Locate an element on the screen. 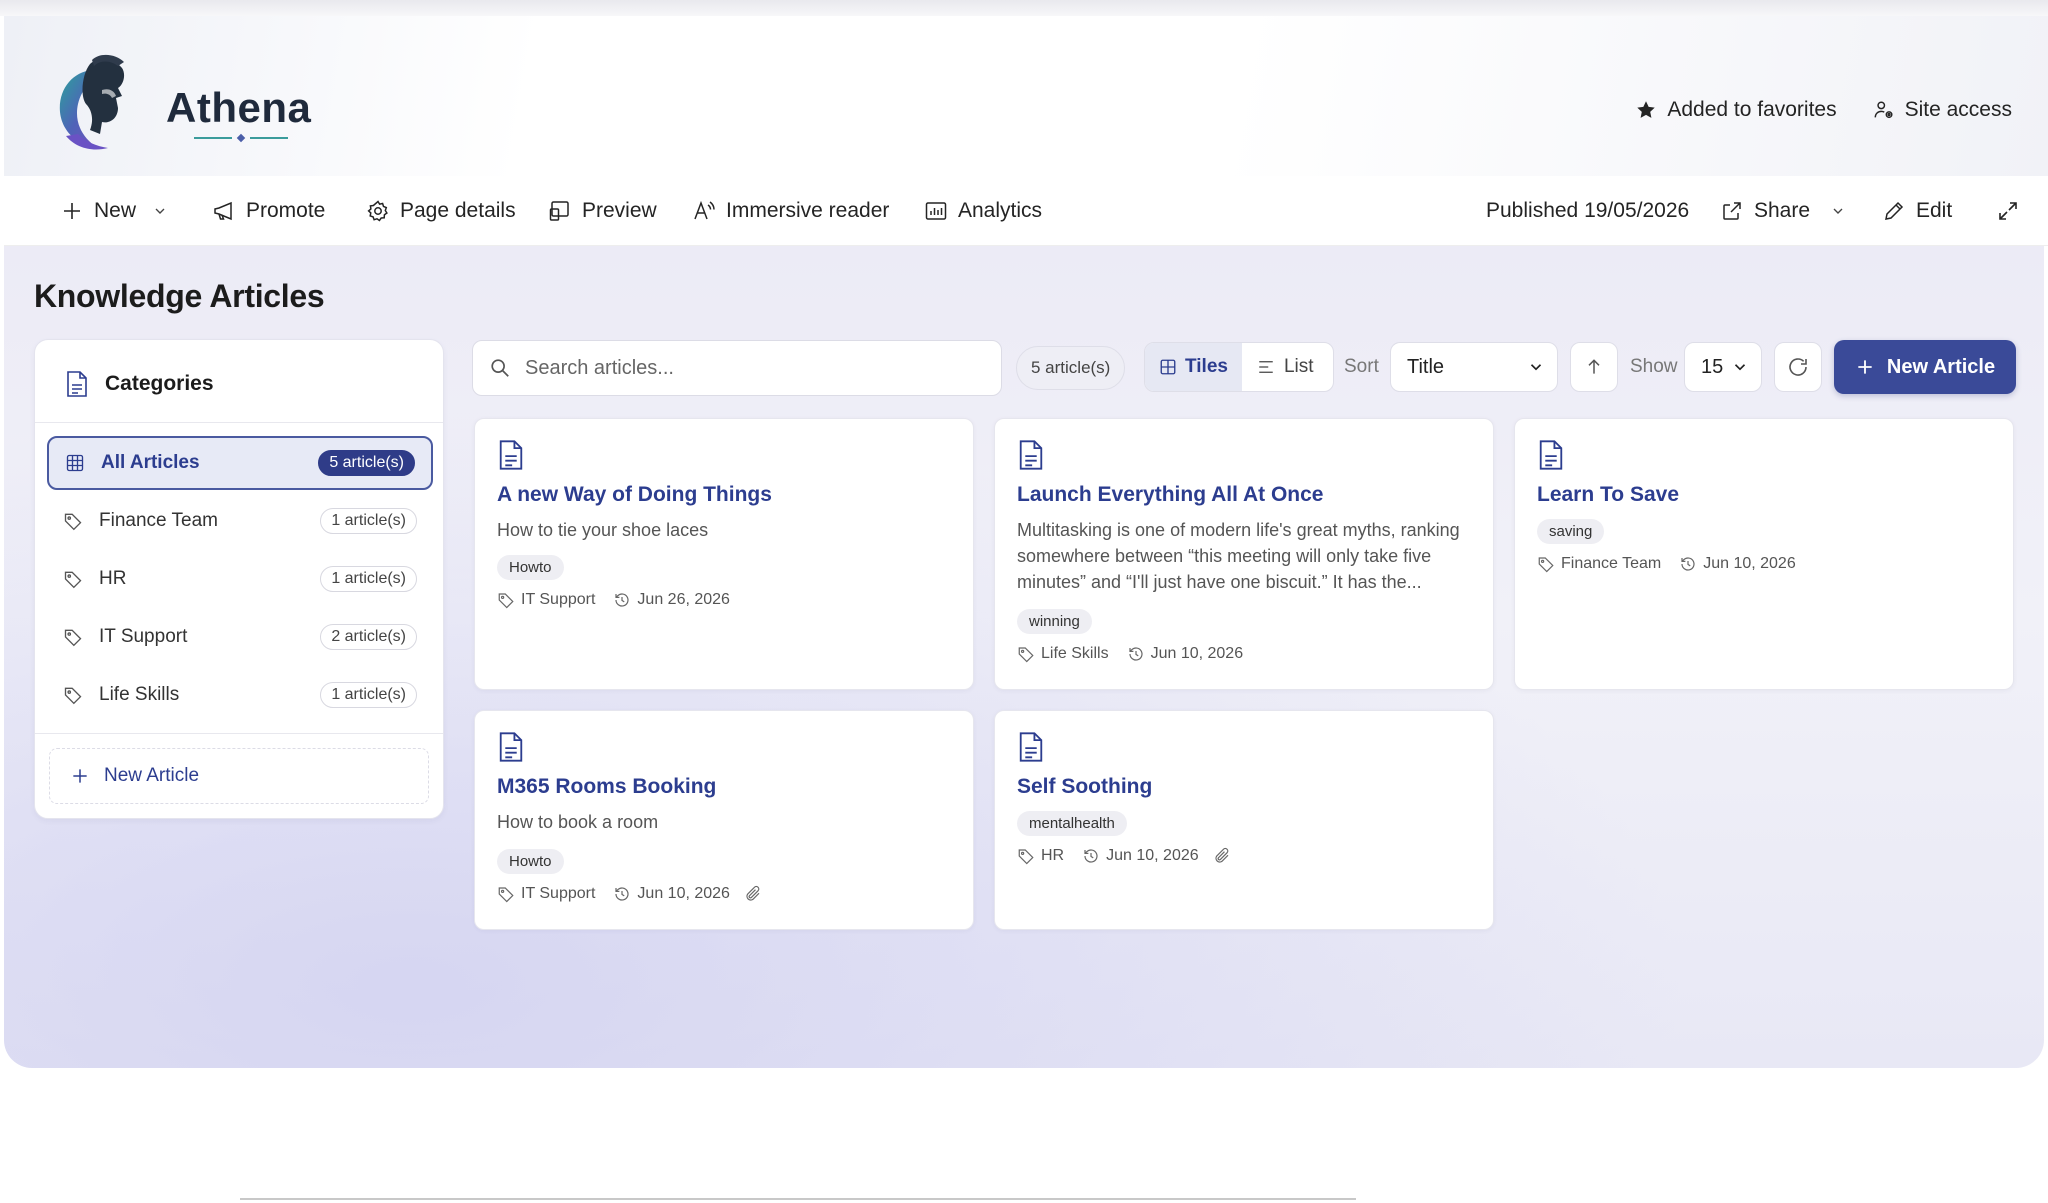 The height and width of the screenshot is (1203, 2048). sort-label: Sort is located at coordinates (1361, 366).